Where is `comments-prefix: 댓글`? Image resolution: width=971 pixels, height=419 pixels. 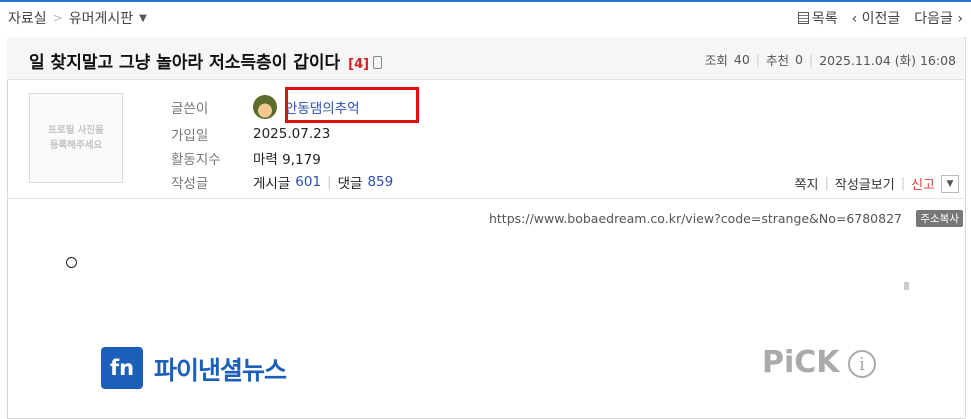 comments-prefix: 댓글 is located at coordinates (350, 184).